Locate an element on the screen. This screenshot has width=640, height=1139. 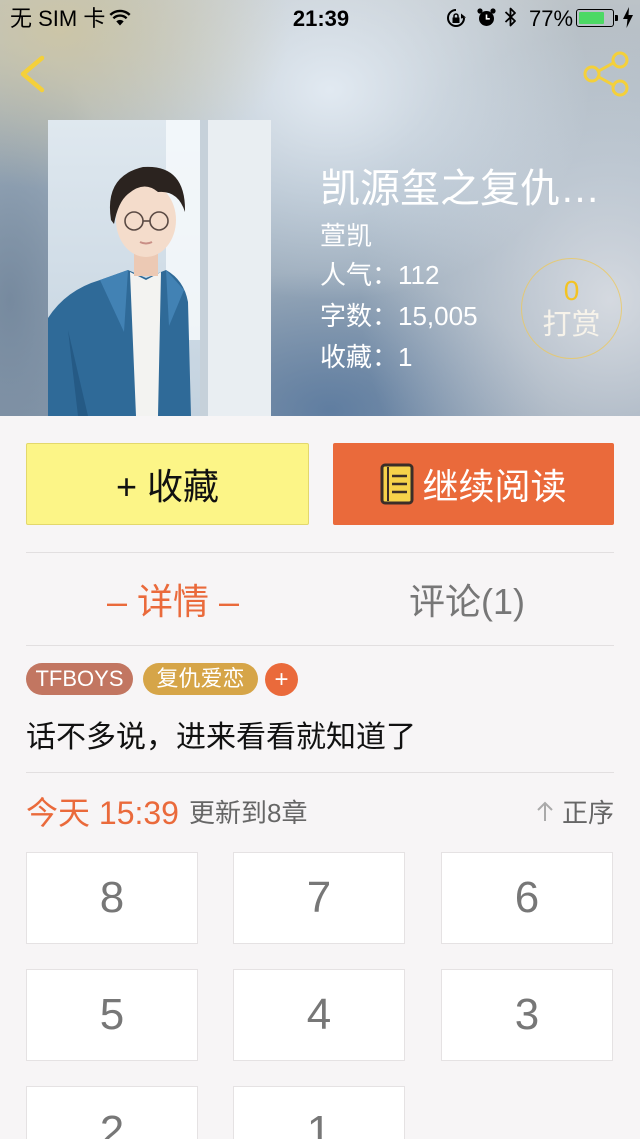
tab-comments: 评论(1) is located at coordinates (467, 599).